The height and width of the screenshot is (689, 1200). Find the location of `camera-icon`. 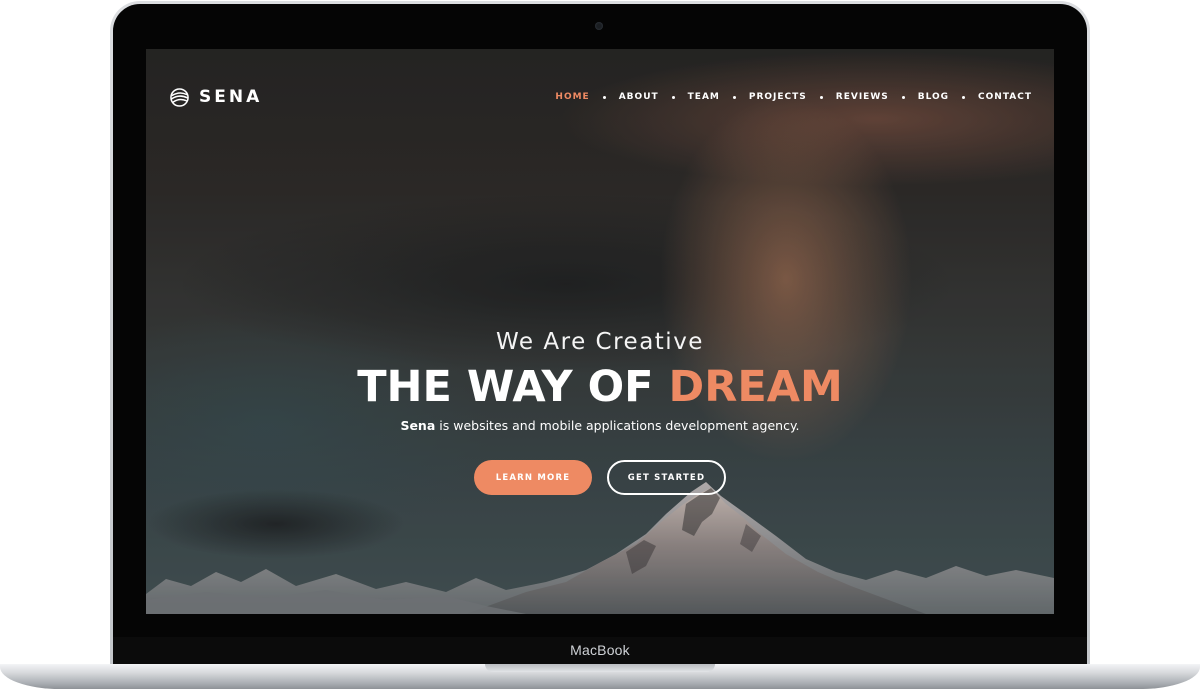

camera-icon is located at coordinates (599, 26).